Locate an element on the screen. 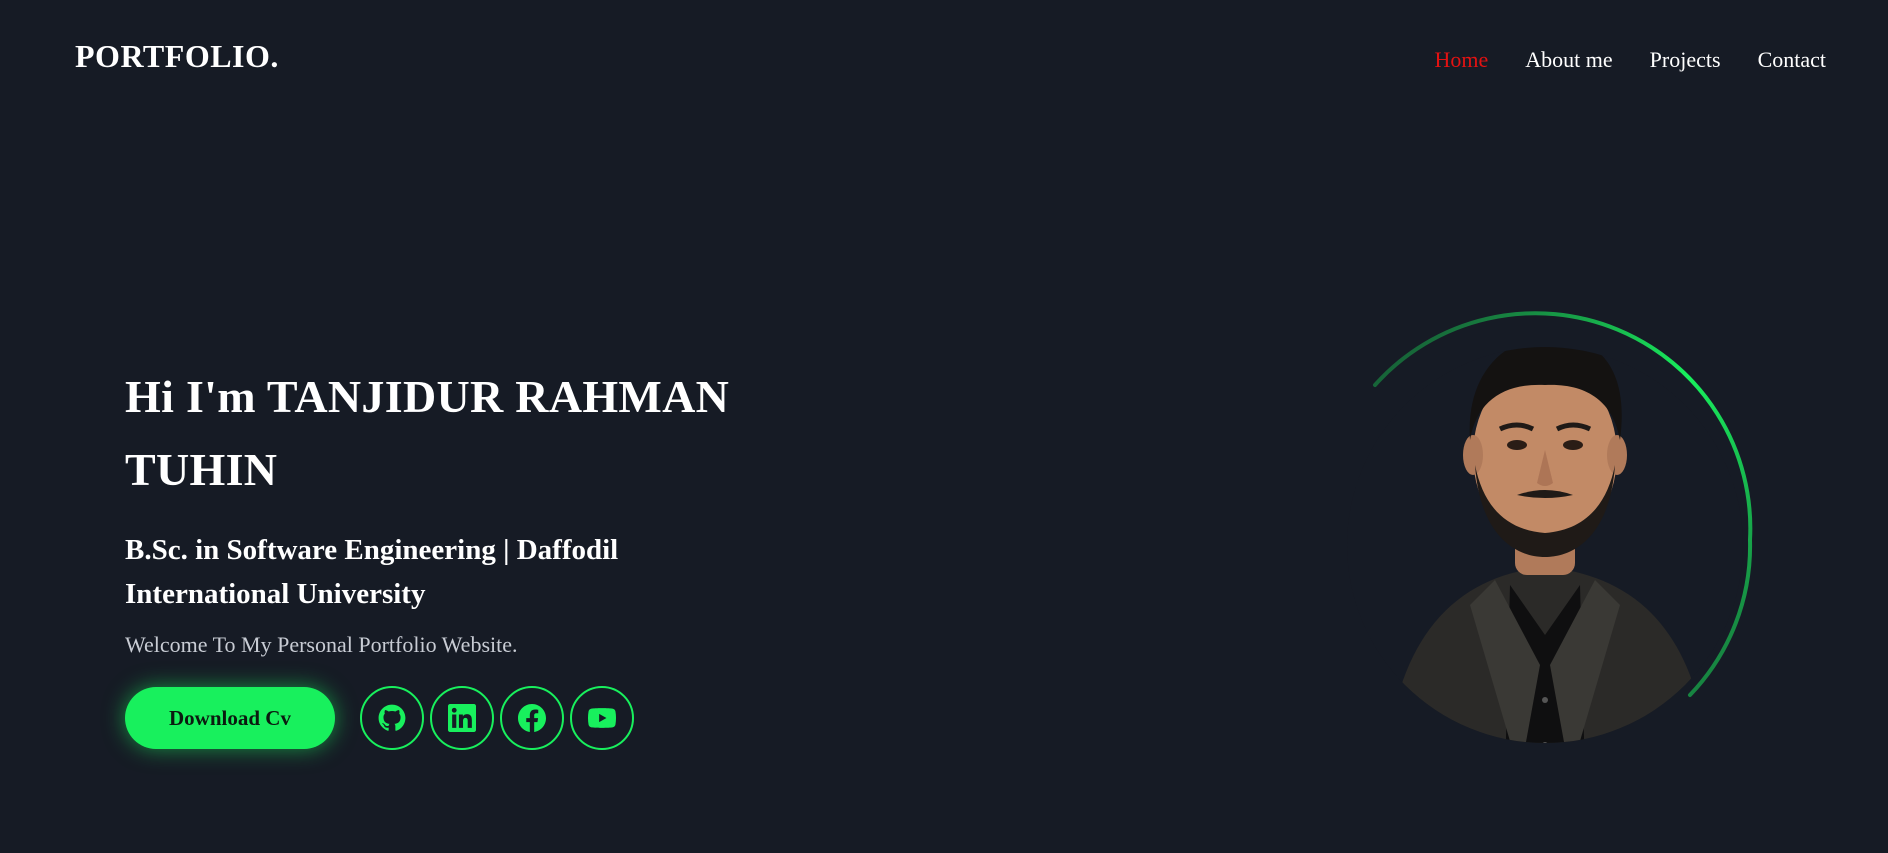 The height and width of the screenshot is (853, 1888). profile-photo is located at coordinates (1580, 550).